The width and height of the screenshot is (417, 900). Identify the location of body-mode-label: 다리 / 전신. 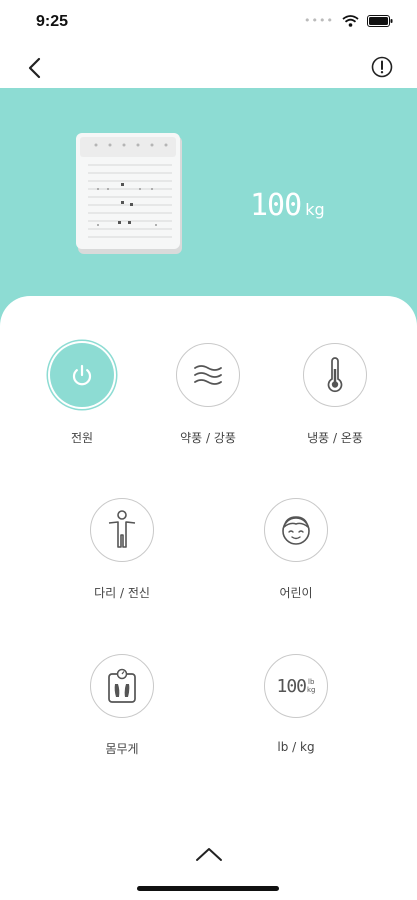
(122, 593).